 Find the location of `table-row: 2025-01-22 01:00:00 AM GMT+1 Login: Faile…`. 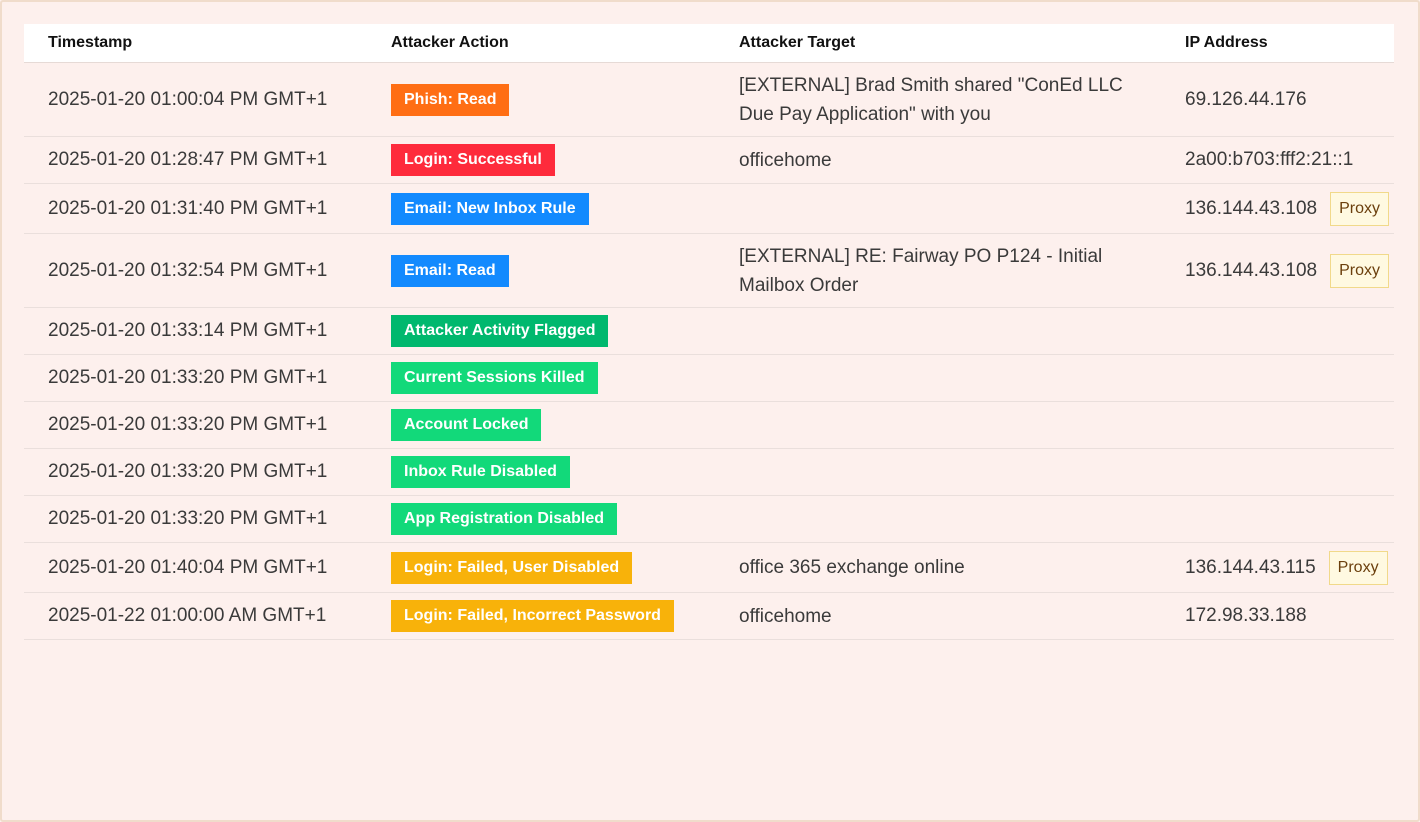

table-row: 2025-01-22 01:00:00 AM GMT+1 Login: Faile… is located at coordinates (709, 616).